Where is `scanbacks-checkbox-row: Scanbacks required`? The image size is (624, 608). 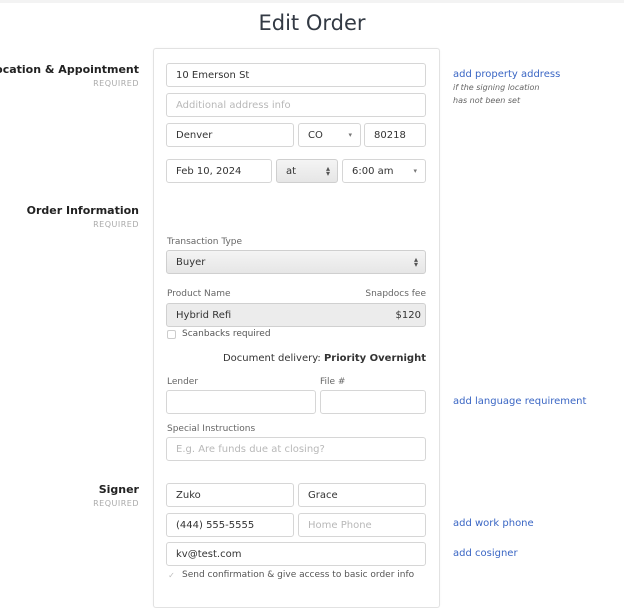
scanbacks-checkbox-row: Scanbacks required is located at coordinates (219, 334).